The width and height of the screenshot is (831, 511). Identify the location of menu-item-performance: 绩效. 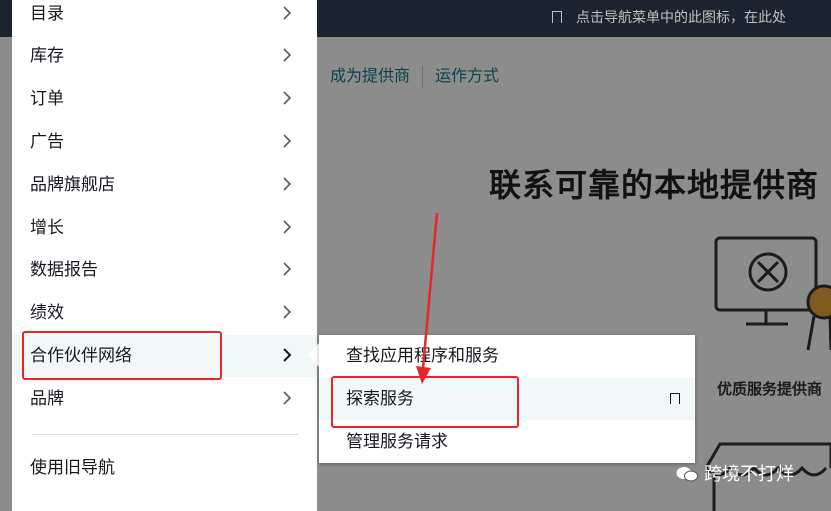
(164, 313).